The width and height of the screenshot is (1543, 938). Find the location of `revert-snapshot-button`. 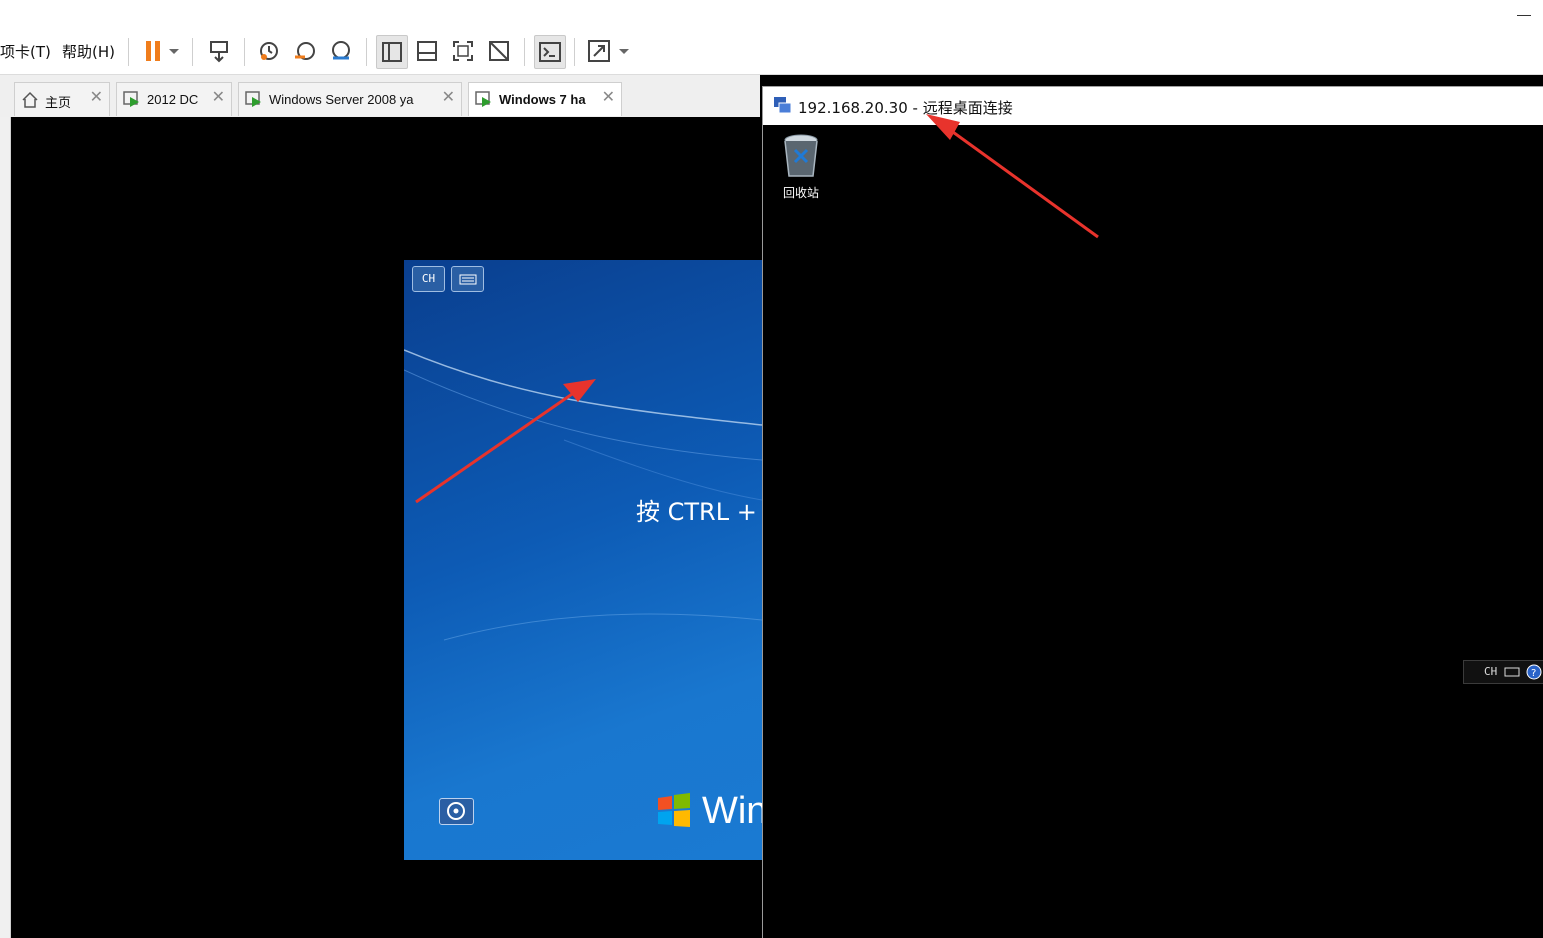

revert-snapshot-button is located at coordinates (305, 51).